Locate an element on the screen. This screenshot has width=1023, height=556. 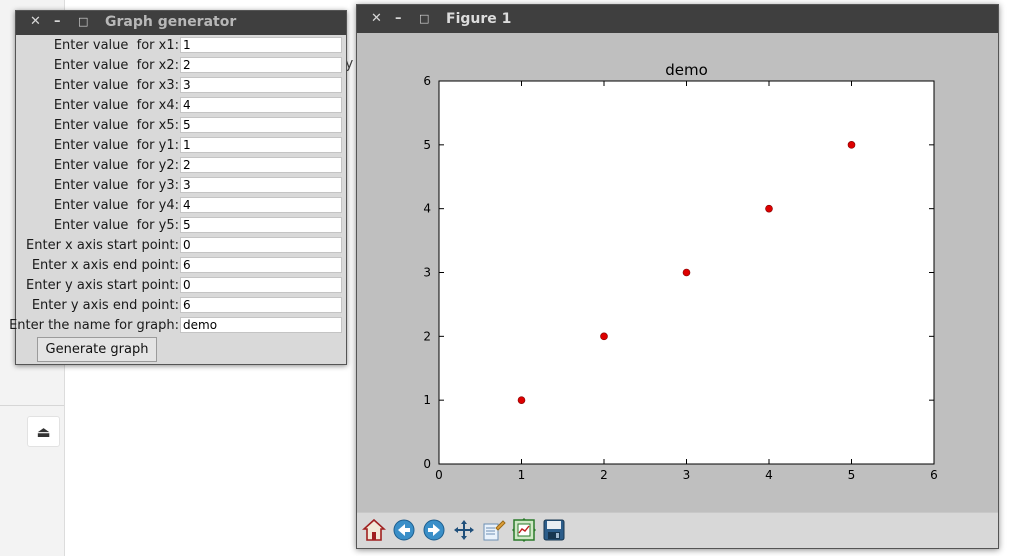
form-row: Enter value for x2: is located at coordinates (181, 66).